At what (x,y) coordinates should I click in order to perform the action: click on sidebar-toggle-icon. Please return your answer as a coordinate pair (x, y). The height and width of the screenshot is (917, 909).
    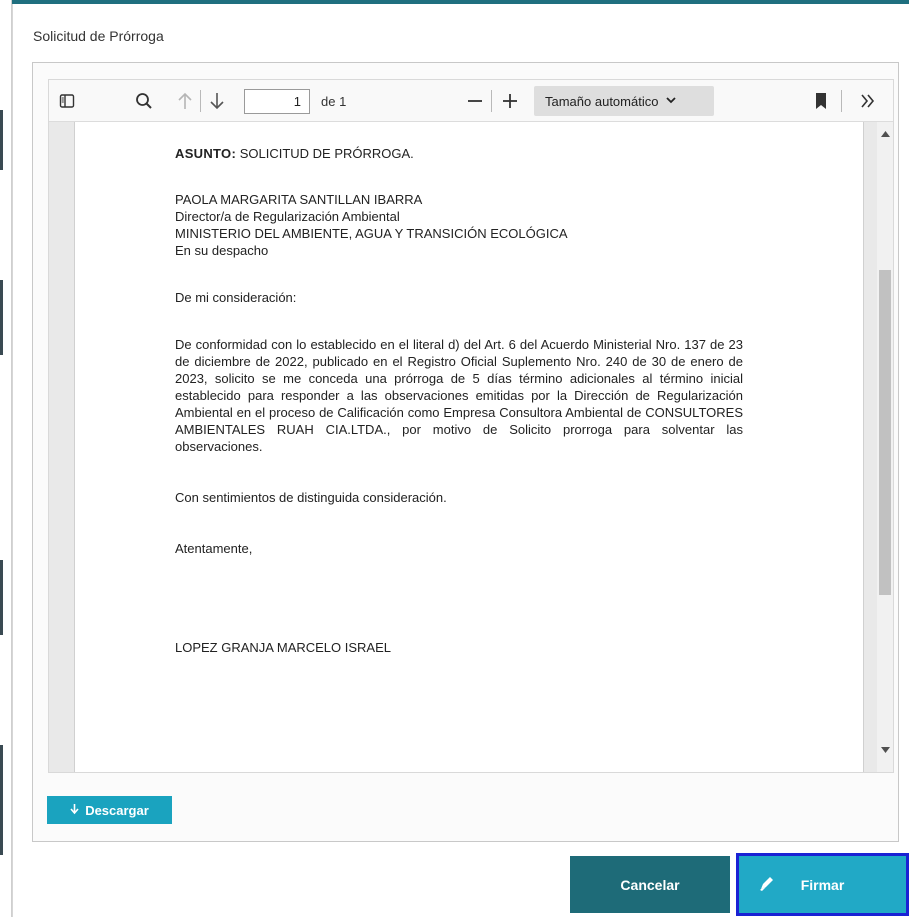
    Looking at the image, I should click on (67, 101).